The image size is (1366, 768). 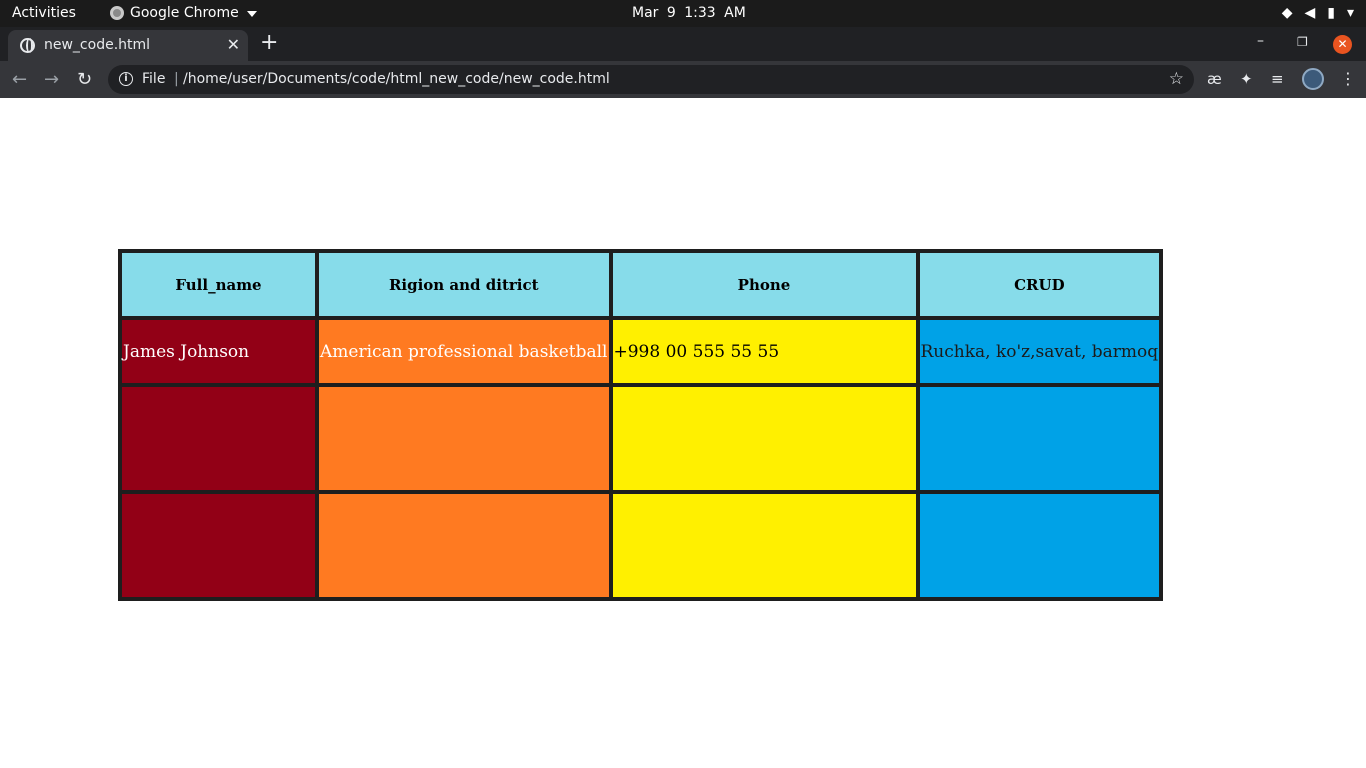 I want to click on chrome-icon, so click(x=117, y=13).